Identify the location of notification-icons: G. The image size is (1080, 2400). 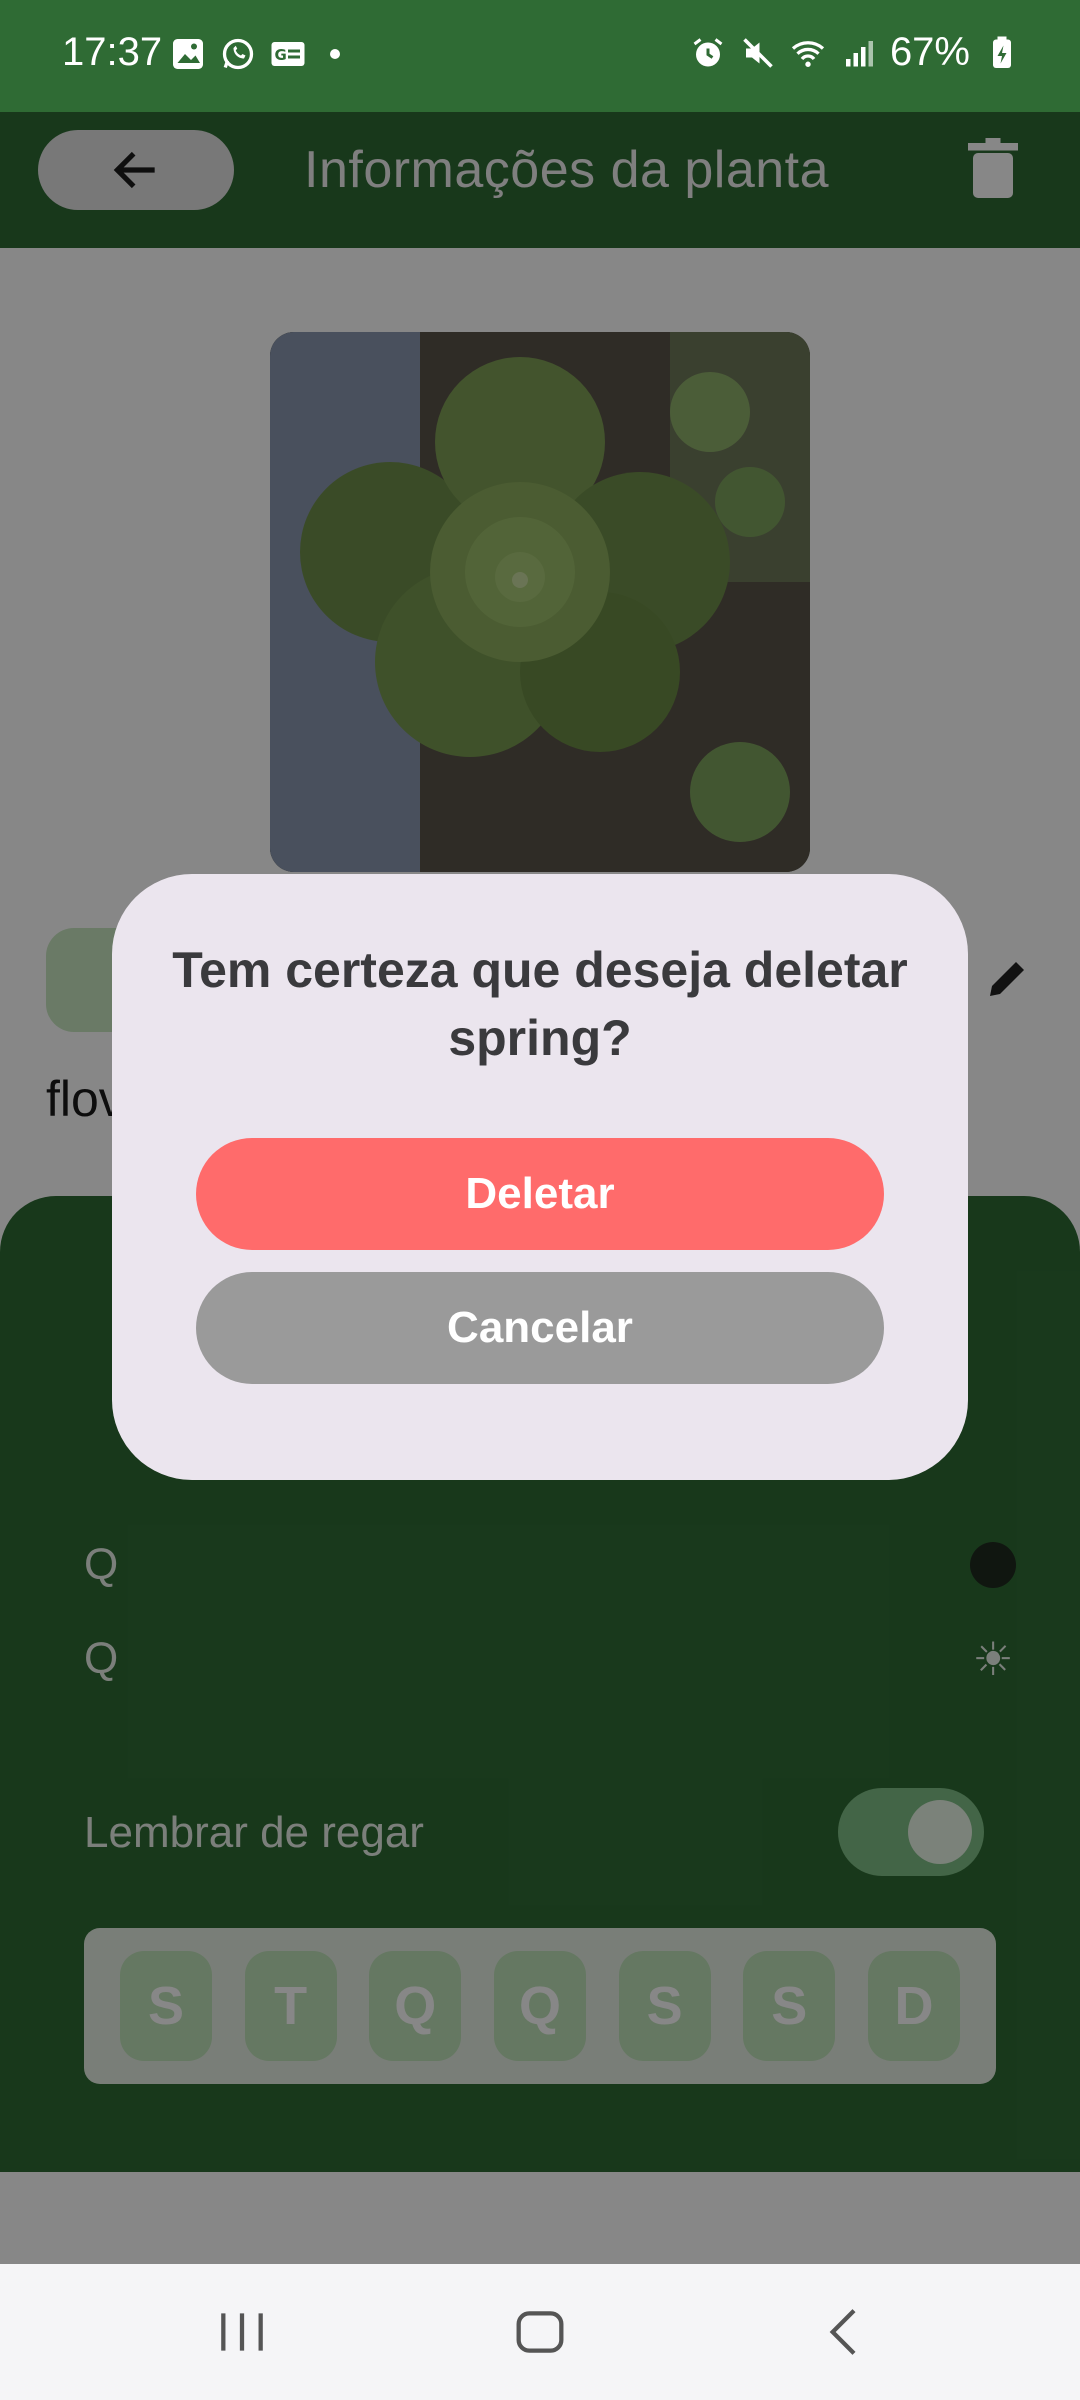
(255, 54).